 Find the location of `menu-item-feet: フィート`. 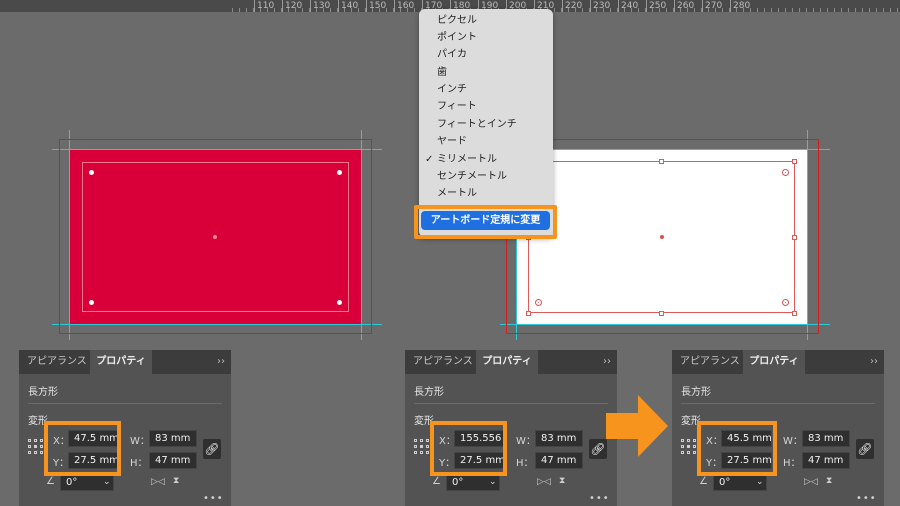

menu-item-feet: フィート is located at coordinates (457, 107).